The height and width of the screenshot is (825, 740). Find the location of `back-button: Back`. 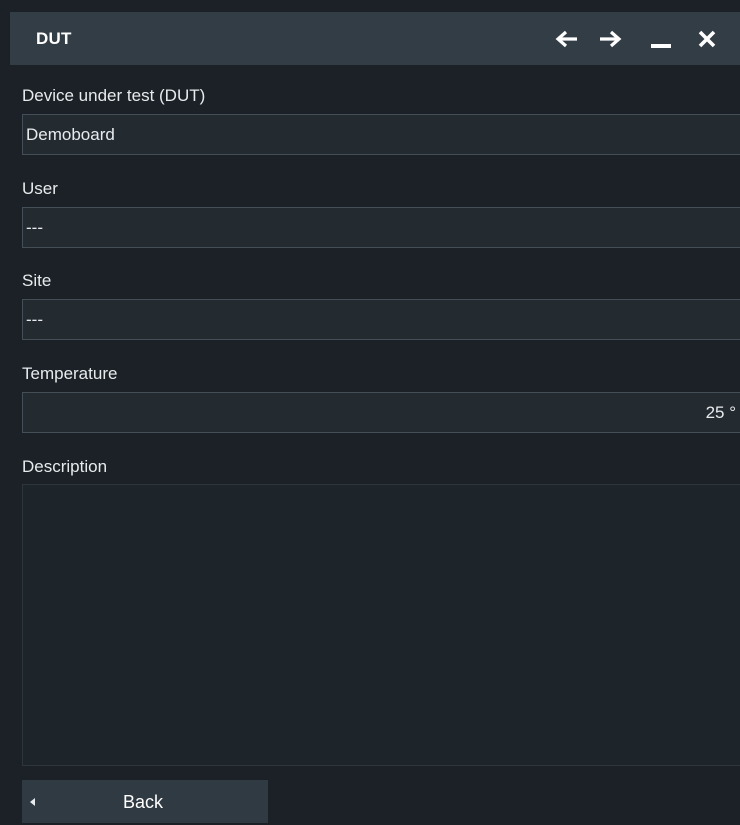

back-button: Back is located at coordinates (145, 801).